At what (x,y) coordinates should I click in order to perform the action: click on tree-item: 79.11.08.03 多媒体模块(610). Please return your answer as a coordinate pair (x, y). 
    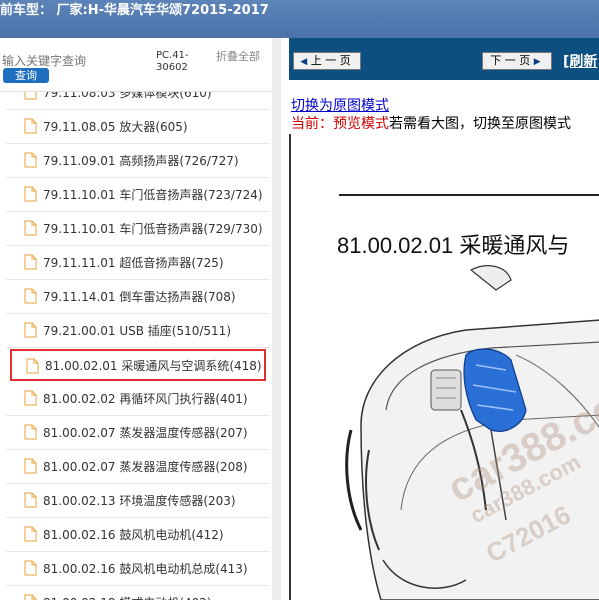
    Looking at the image, I should click on (138, 101).